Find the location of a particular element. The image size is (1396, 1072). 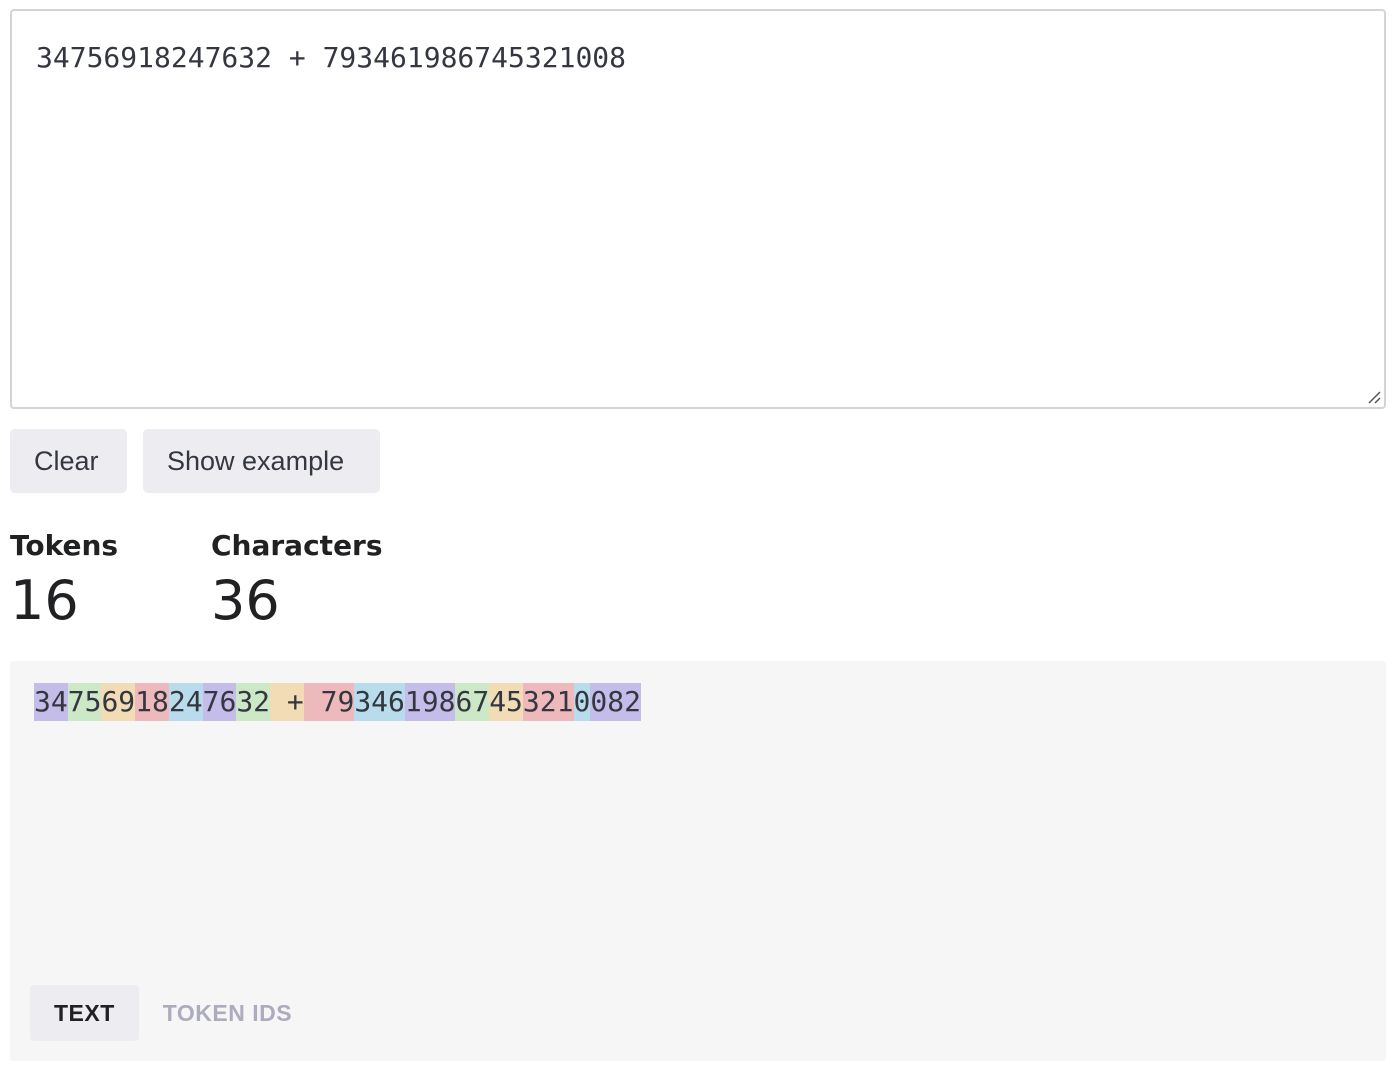

token-chip: 75 is located at coordinates (84, 702).